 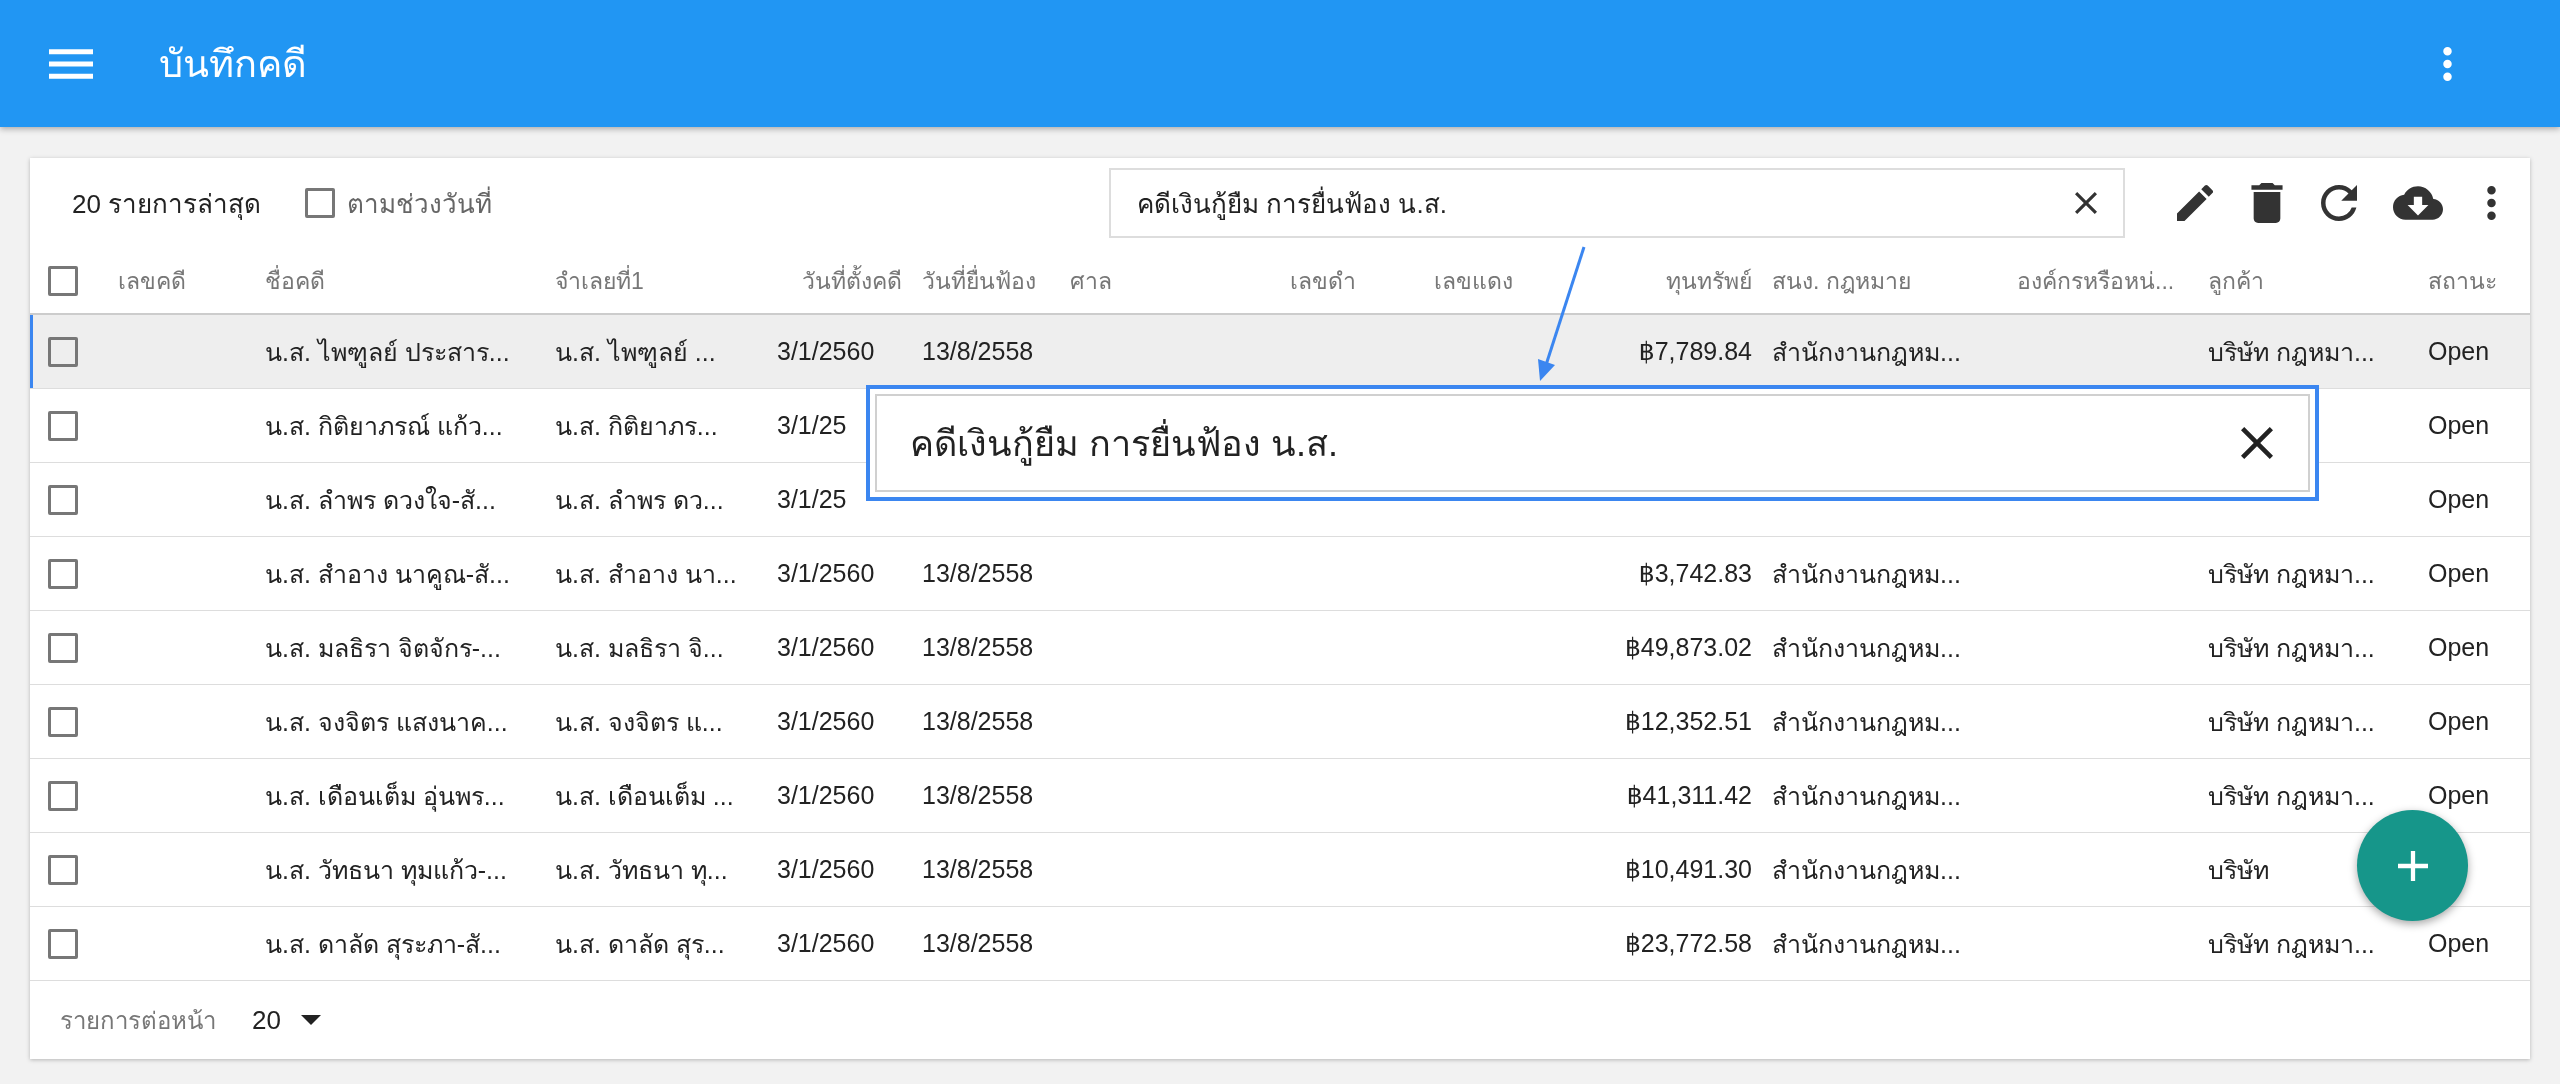 What do you see at coordinates (286, 1020) in the screenshot?
I see `rows-per-page-dropdown: 20` at bounding box center [286, 1020].